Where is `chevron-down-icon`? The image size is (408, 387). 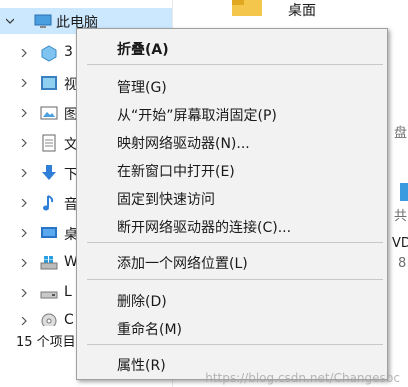
chevron-down-icon is located at coordinates (10, 21).